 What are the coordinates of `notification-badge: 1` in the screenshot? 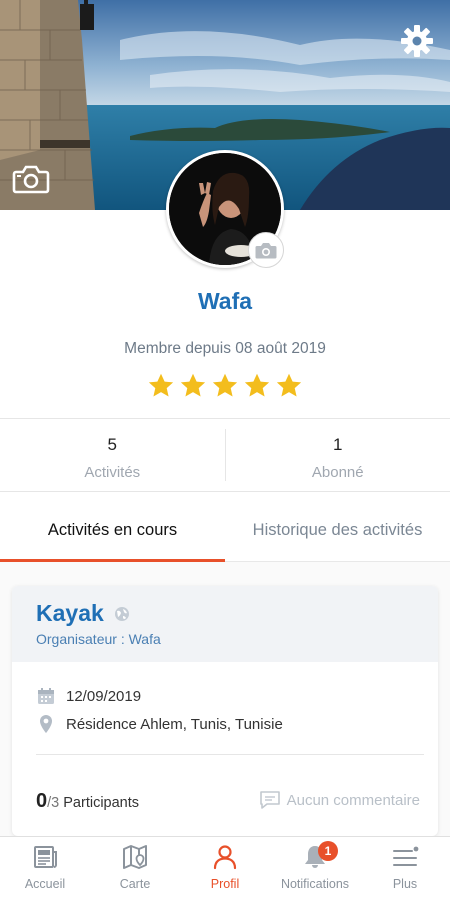 It's located at (328, 851).